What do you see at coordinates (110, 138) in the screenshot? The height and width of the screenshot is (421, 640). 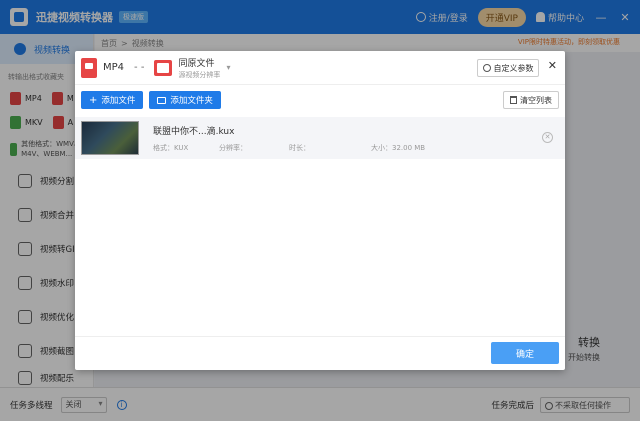 I see `video-thumbnail` at bounding box center [110, 138].